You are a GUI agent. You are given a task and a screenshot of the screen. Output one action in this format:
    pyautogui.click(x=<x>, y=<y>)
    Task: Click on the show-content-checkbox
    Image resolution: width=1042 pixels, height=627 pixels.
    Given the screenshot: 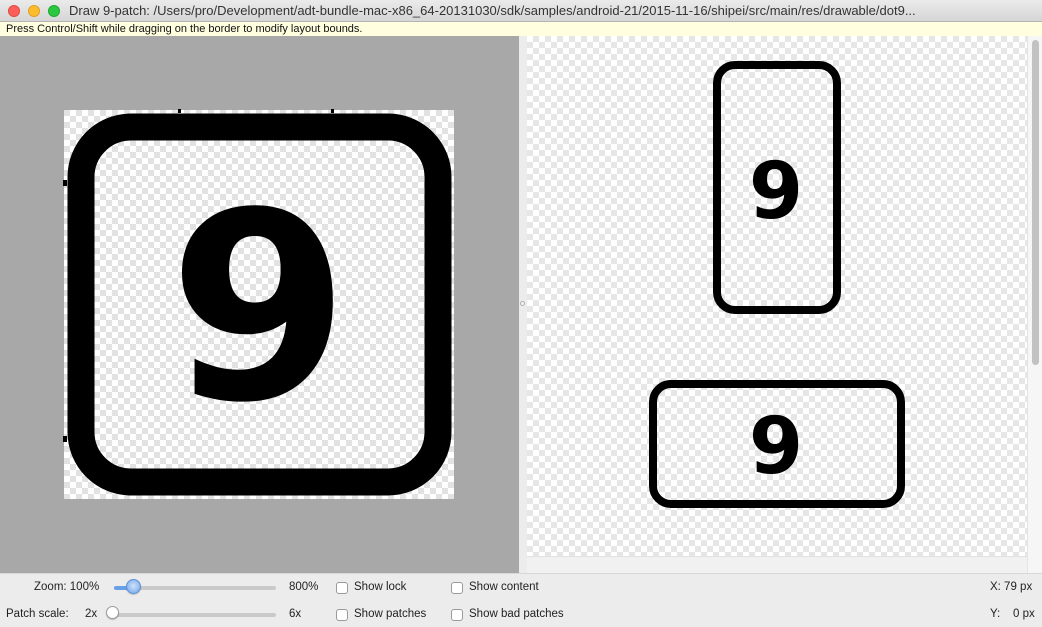 What is the action you would take?
    pyautogui.click(x=457, y=588)
    